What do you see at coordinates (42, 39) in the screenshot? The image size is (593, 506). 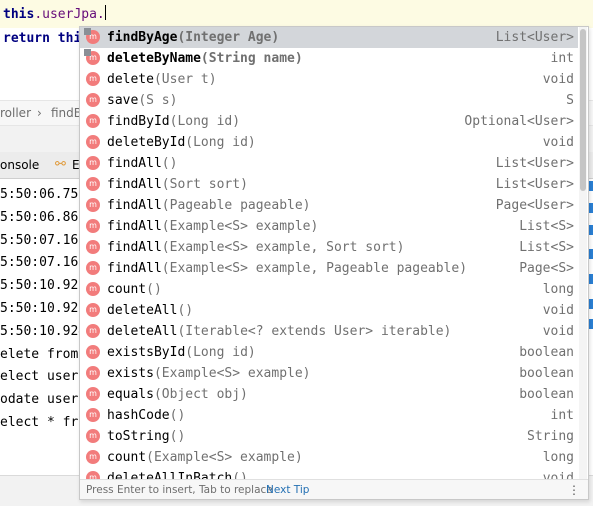 I see `code-line-2: return thi` at bounding box center [42, 39].